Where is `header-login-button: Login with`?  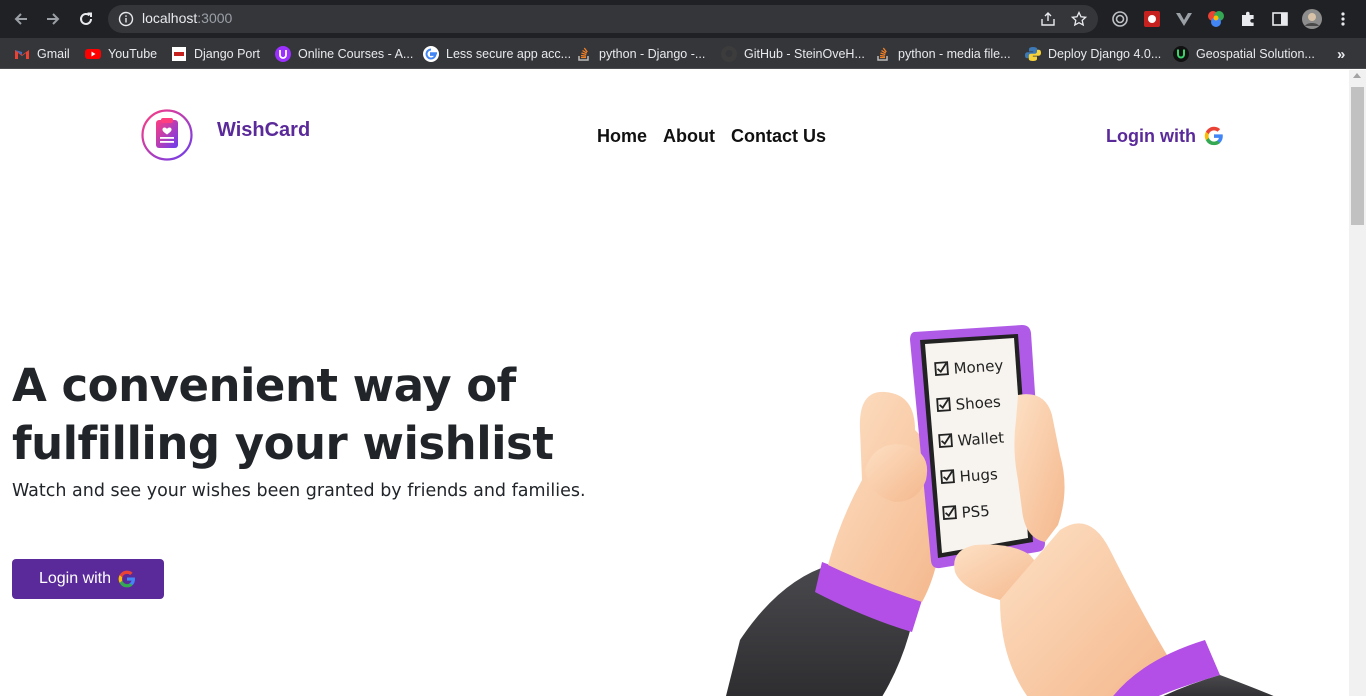 header-login-button: Login with is located at coordinates (1165, 136).